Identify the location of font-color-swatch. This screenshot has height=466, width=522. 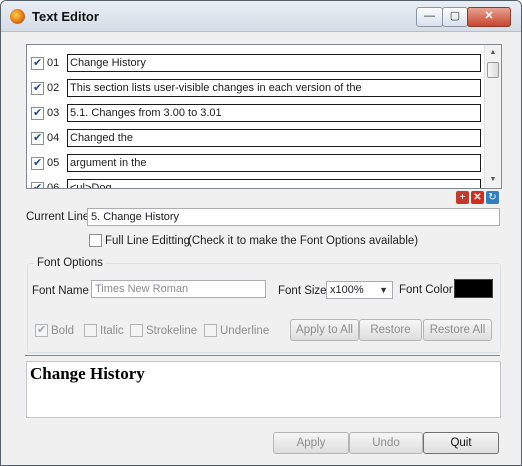
(473, 288).